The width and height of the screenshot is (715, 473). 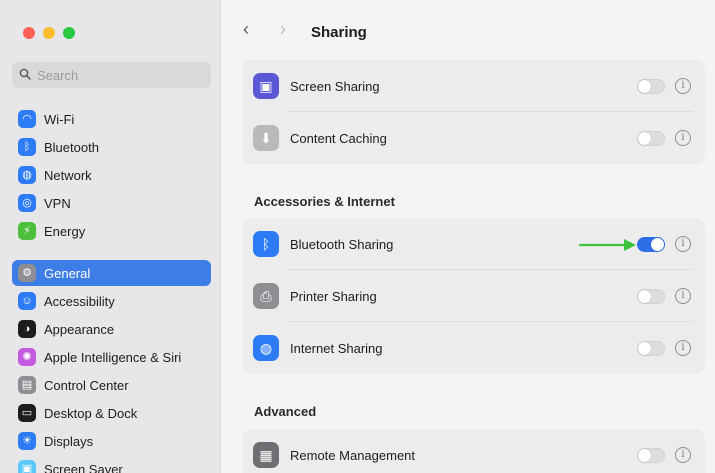 I want to click on row-content-caching: ⬇ Content Caching i, so click(x=473, y=138).